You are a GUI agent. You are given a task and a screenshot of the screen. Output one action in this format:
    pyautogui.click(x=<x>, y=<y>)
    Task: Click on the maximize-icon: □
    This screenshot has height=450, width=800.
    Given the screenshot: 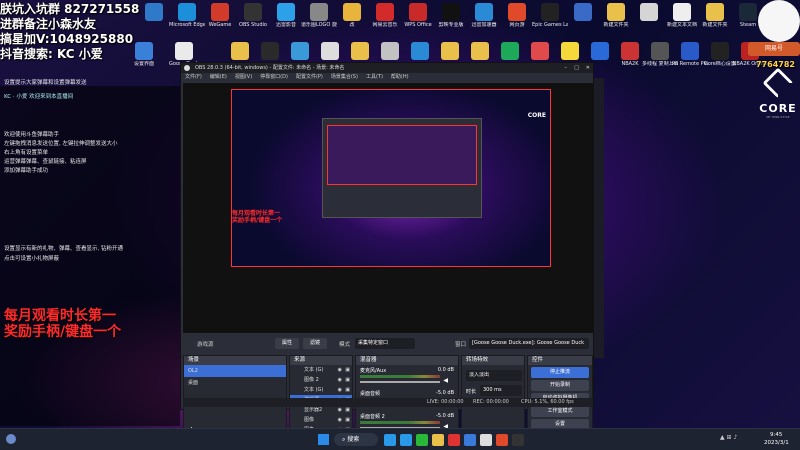 What is the action you would take?
    pyautogui.click(x=576, y=68)
    